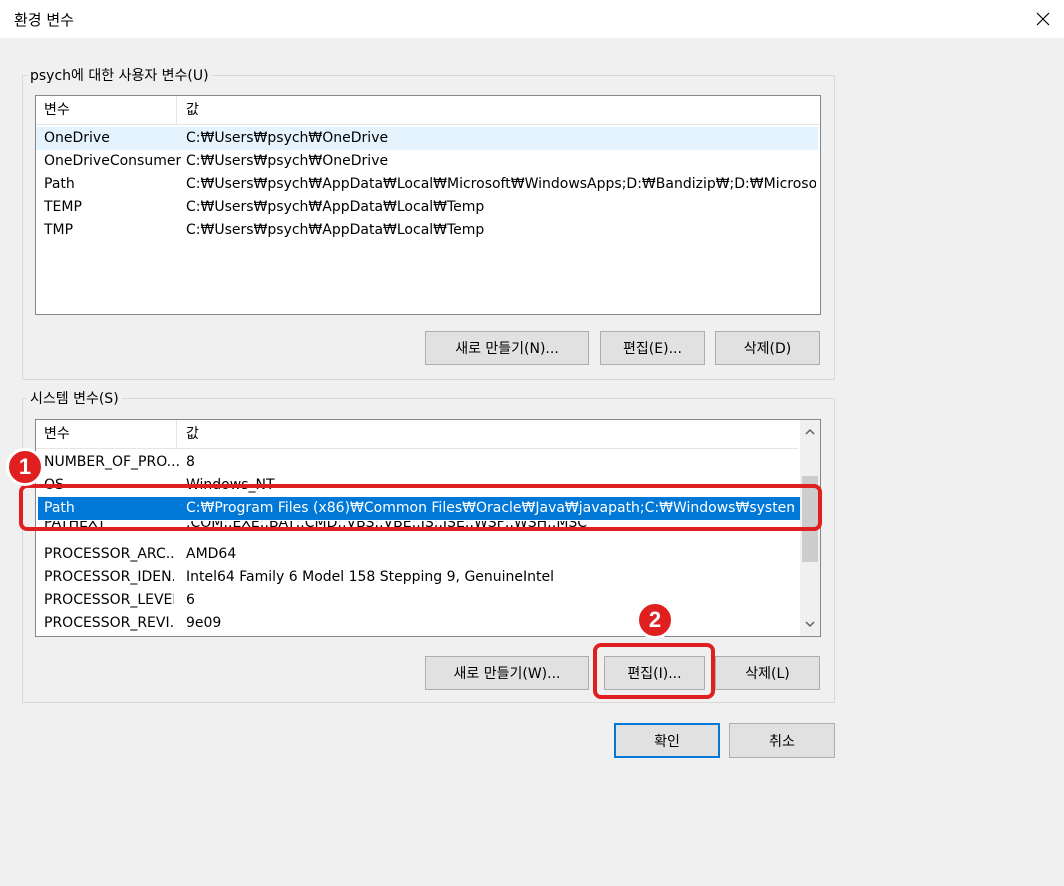 This screenshot has width=1064, height=886. I want to click on ok-button: 확인, so click(667, 740).